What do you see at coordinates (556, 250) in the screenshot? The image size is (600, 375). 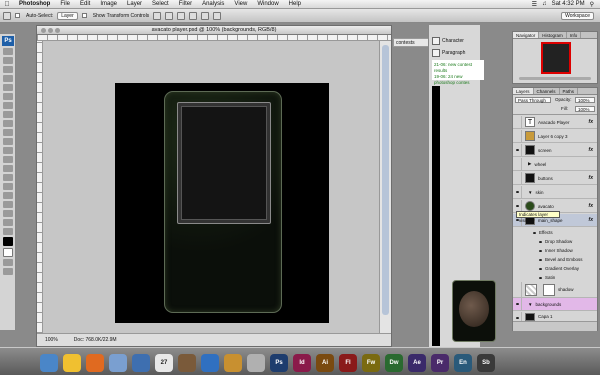 I see `effect-row: Inner Shadow` at bounding box center [556, 250].